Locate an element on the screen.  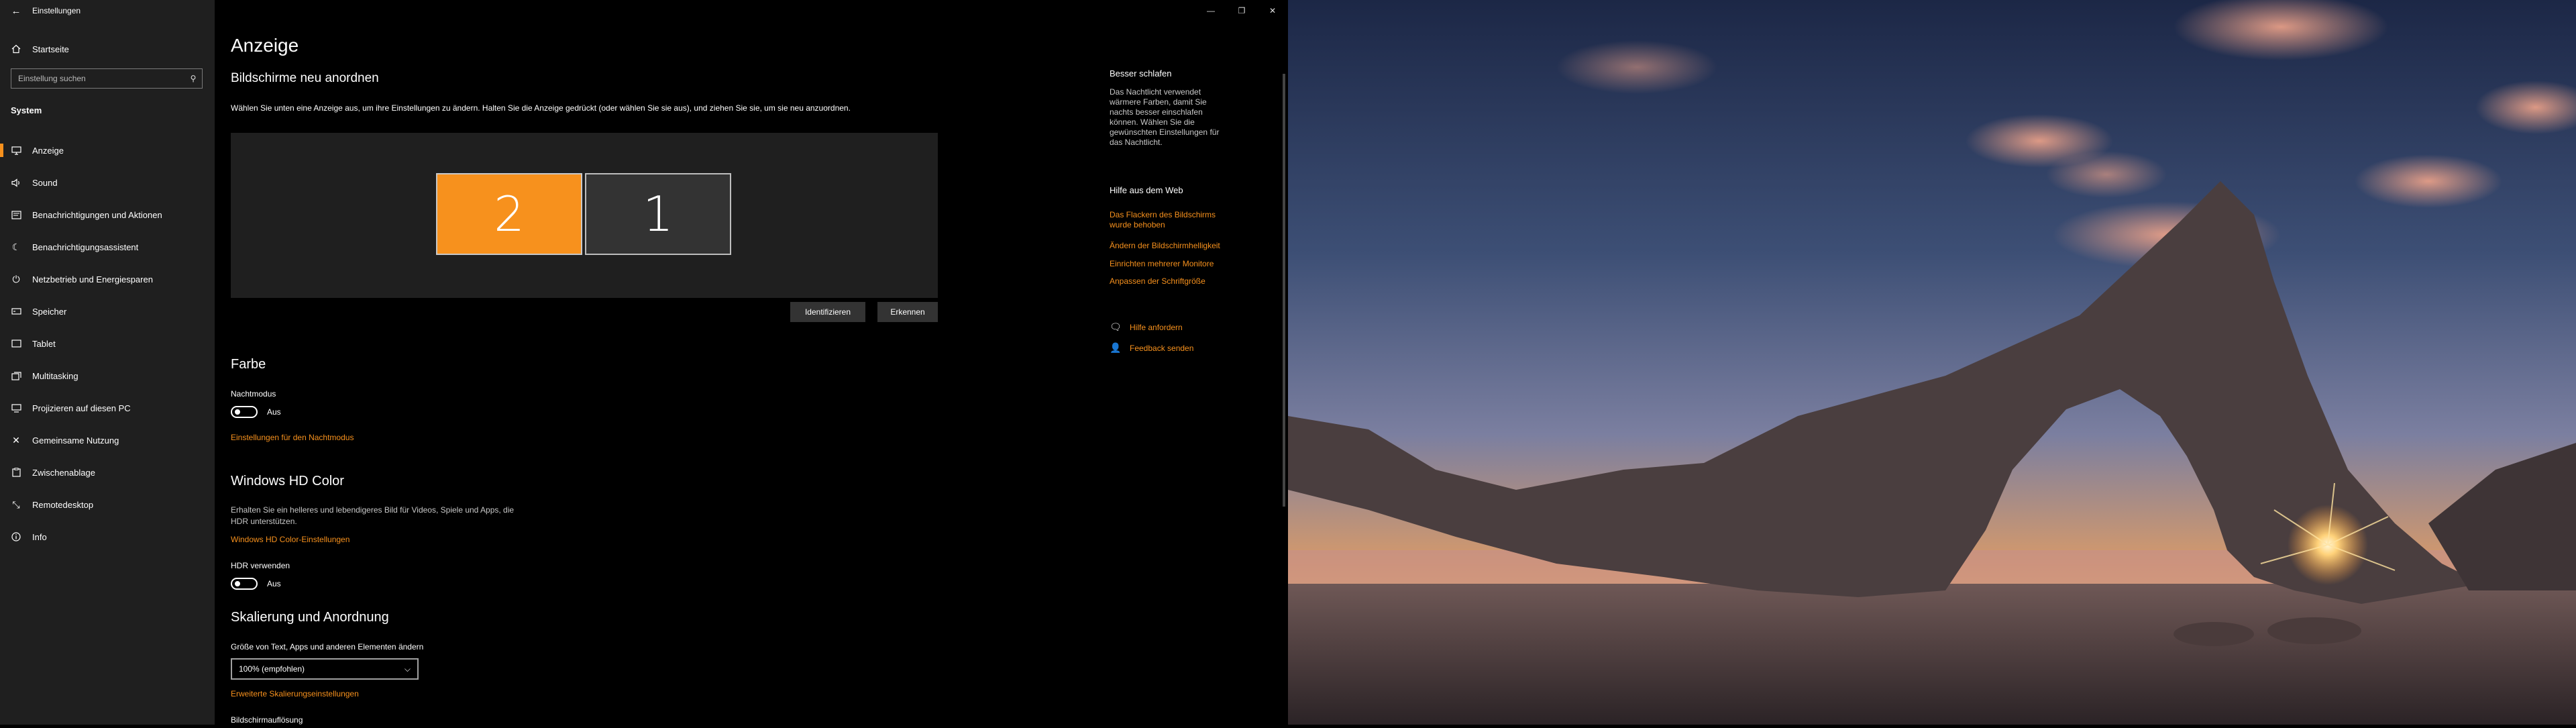
sidebar-item-label: Netzbetrieb und Energiesparen is located at coordinates (92, 279).